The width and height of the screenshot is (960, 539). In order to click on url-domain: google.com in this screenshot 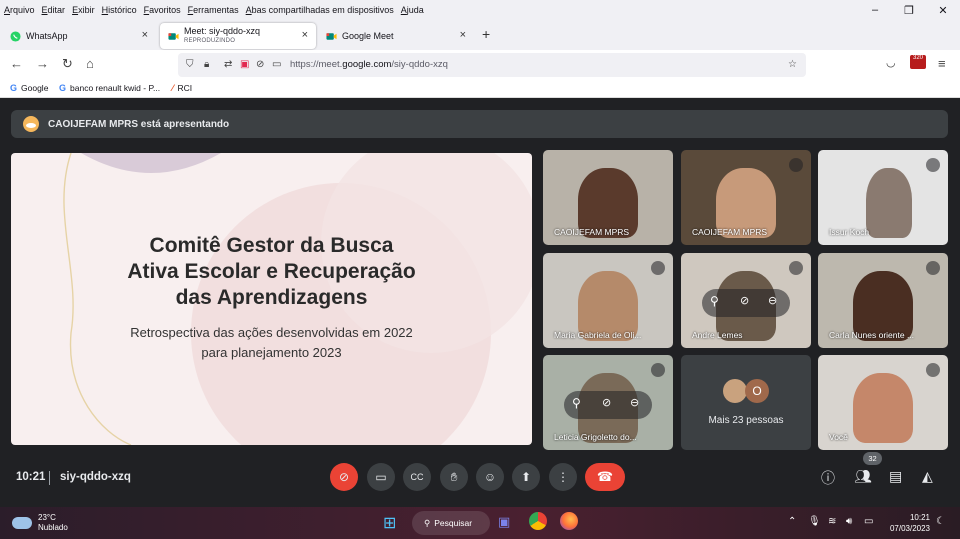, I will do `click(367, 64)`.